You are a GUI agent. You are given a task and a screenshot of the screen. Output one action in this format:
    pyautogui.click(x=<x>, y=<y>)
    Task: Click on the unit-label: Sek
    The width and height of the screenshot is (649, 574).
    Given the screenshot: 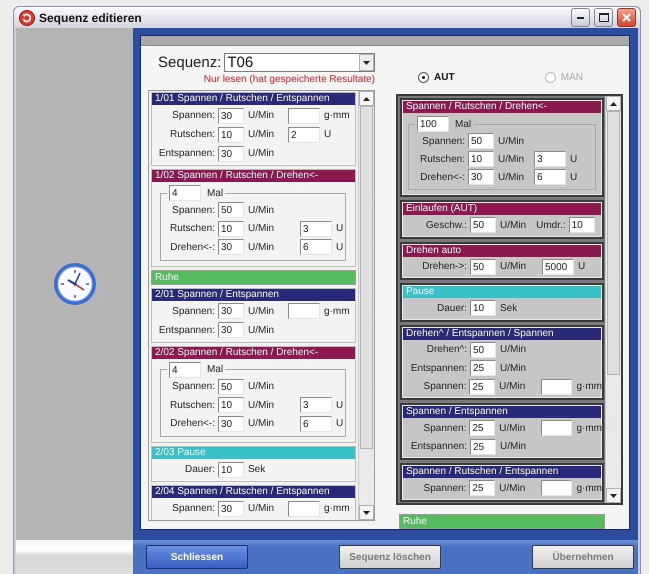 What is the action you would take?
    pyautogui.click(x=508, y=308)
    